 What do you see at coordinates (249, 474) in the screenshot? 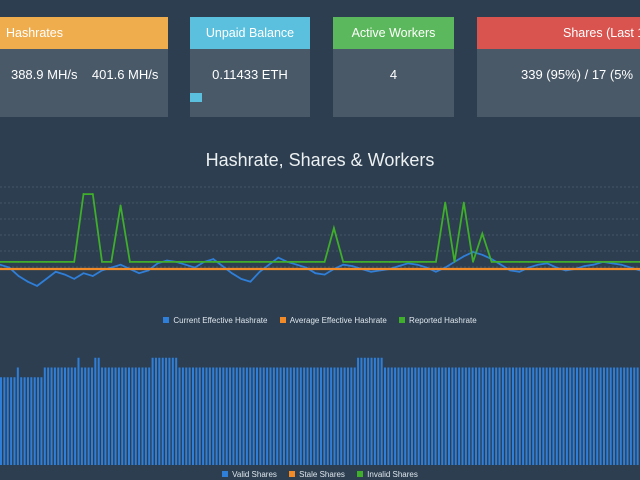
I see `legend-item-valid-shares: Valid Shares` at bounding box center [249, 474].